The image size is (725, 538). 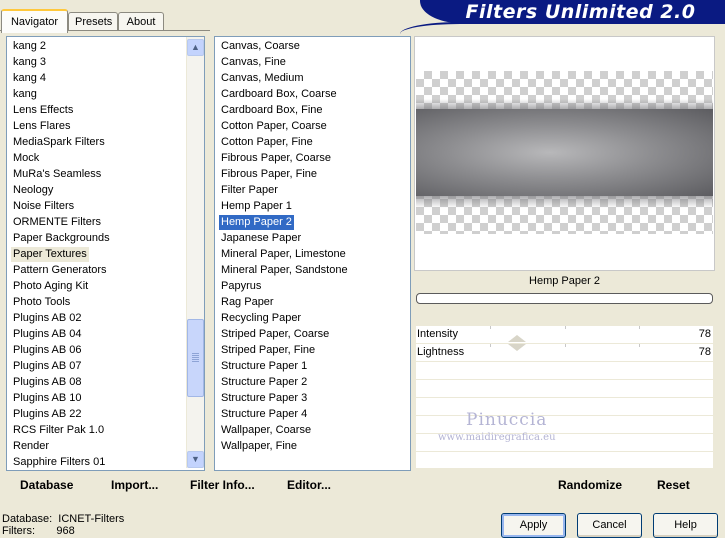 I want to click on category-item: Photo Tools, so click(x=41, y=302).